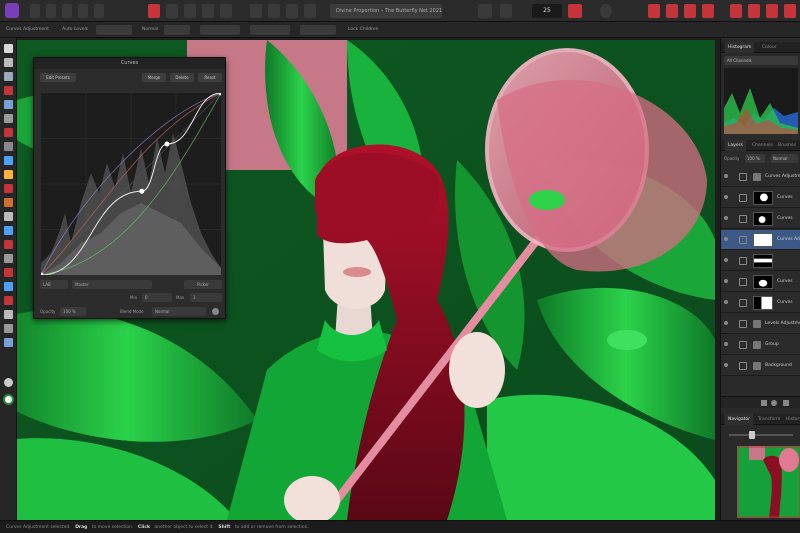 This screenshot has height=533, width=800. Describe the element at coordinates (226, 11) in the screenshot. I see `auto-white-balance-button` at that location.